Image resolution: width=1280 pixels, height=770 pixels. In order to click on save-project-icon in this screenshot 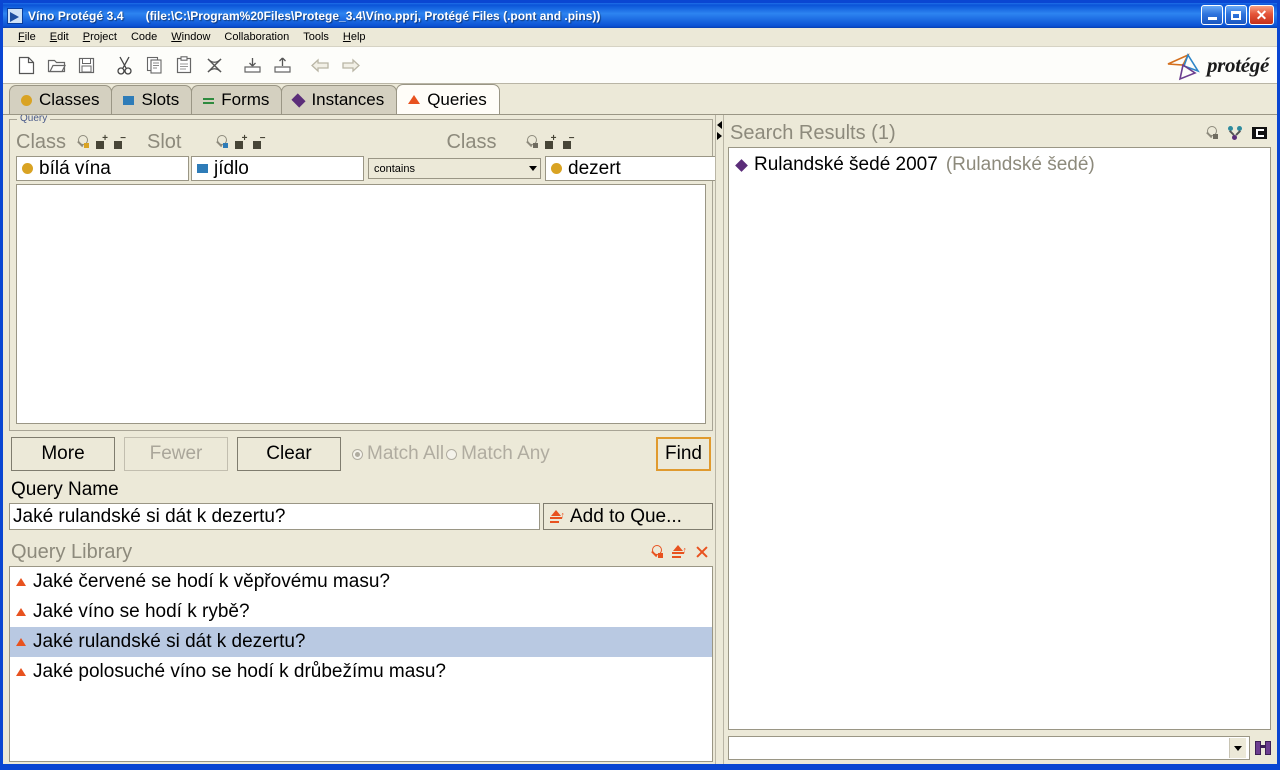, I will do `click(86, 65)`.